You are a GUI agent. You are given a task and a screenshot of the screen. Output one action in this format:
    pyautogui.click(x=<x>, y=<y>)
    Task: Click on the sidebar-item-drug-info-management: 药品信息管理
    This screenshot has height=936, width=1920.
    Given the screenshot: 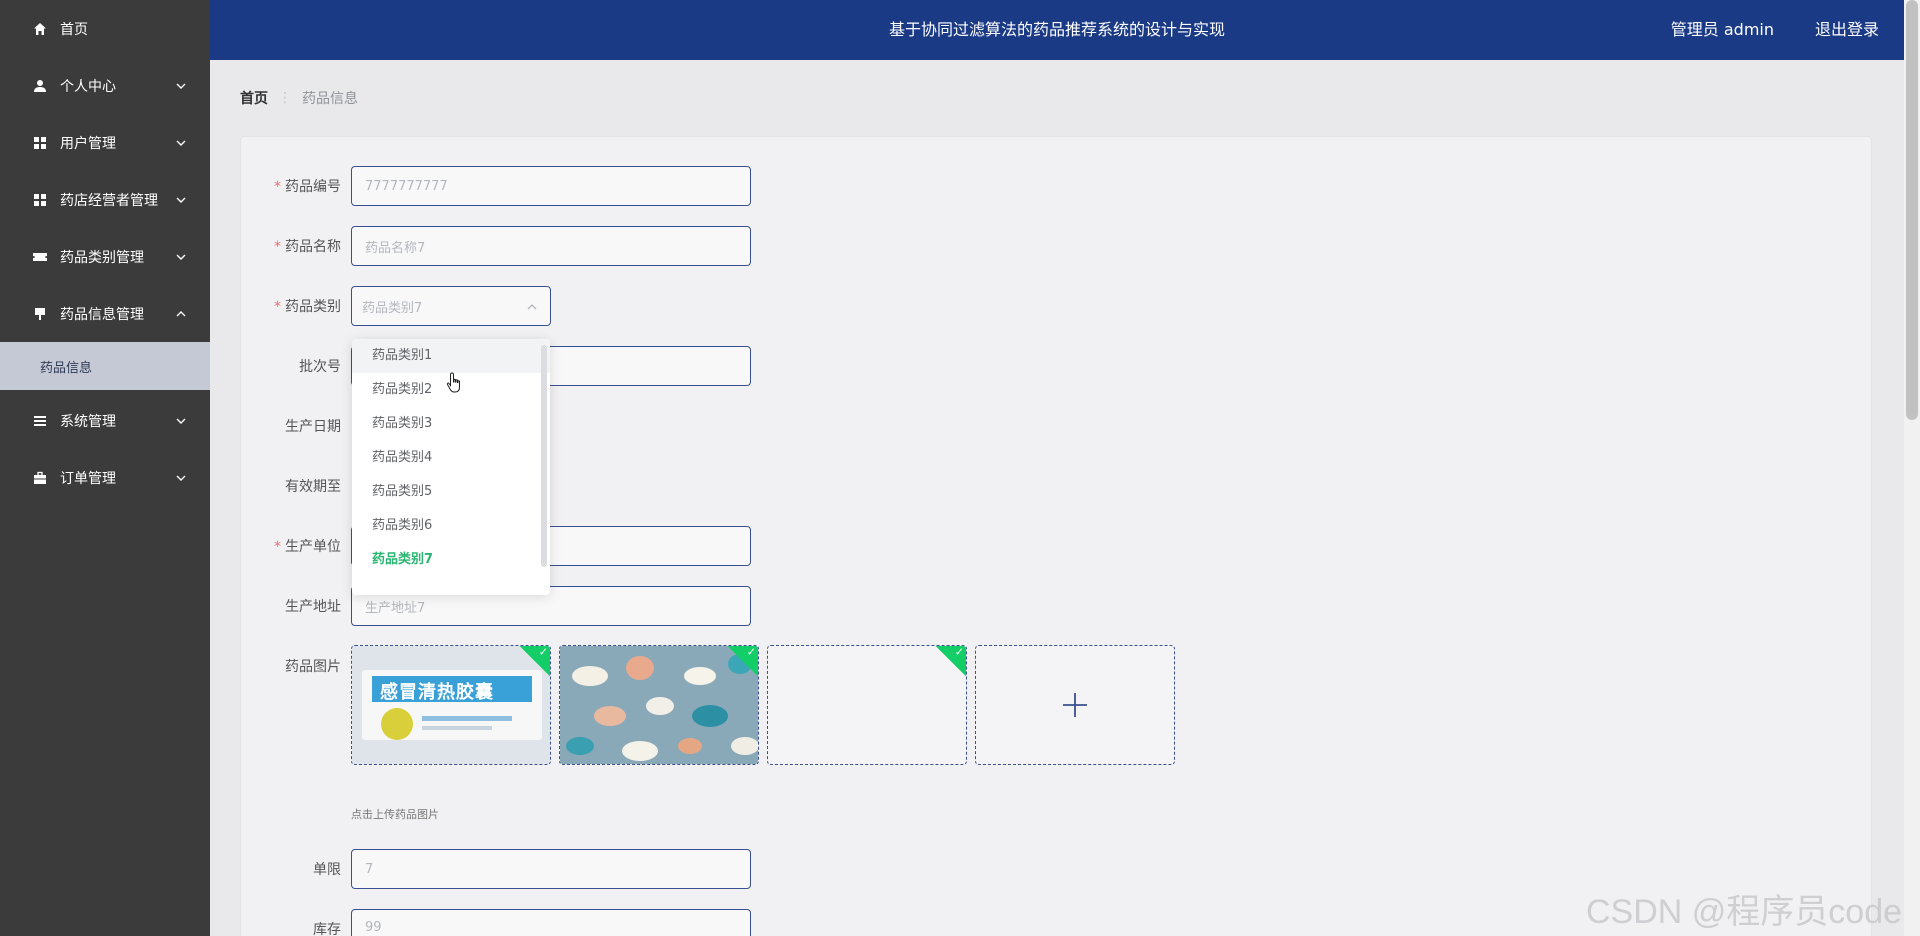 What is the action you would take?
    pyautogui.click(x=105, y=313)
    